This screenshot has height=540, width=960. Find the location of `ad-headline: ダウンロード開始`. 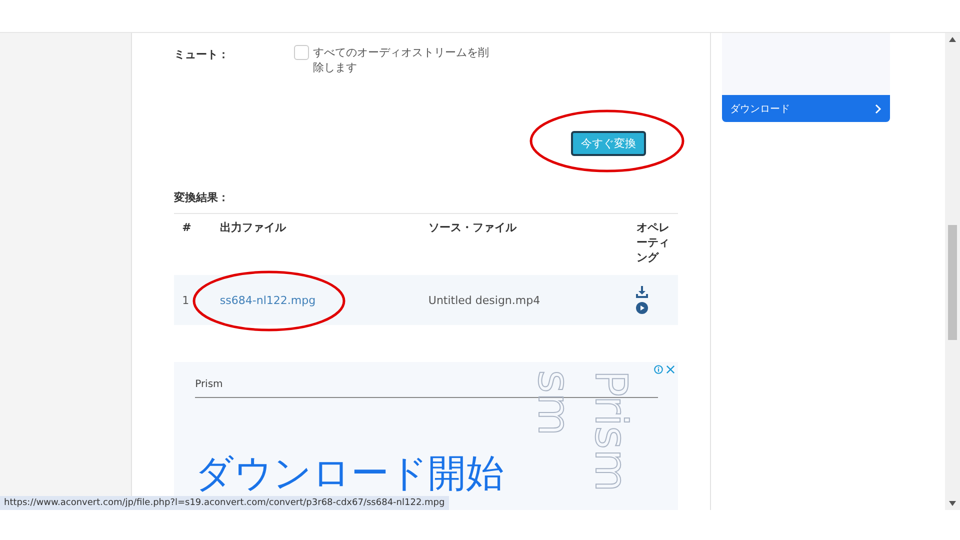

ad-headline: ダウンロード開始 is located at coordinates (349, 473).